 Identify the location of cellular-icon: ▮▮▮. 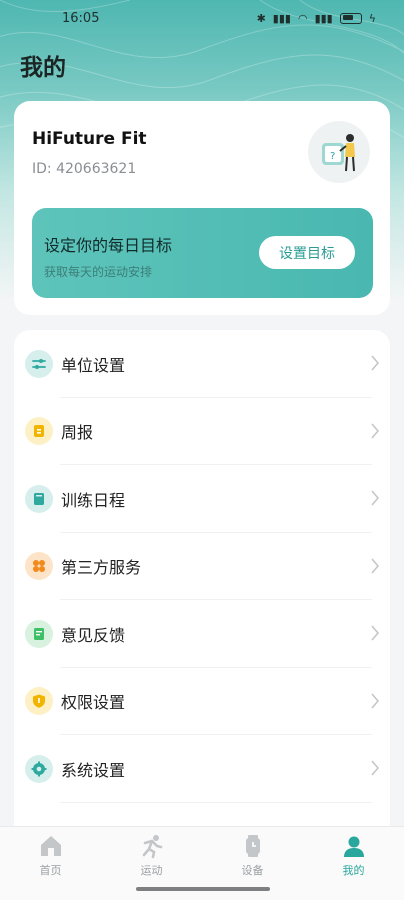
(323, 18).